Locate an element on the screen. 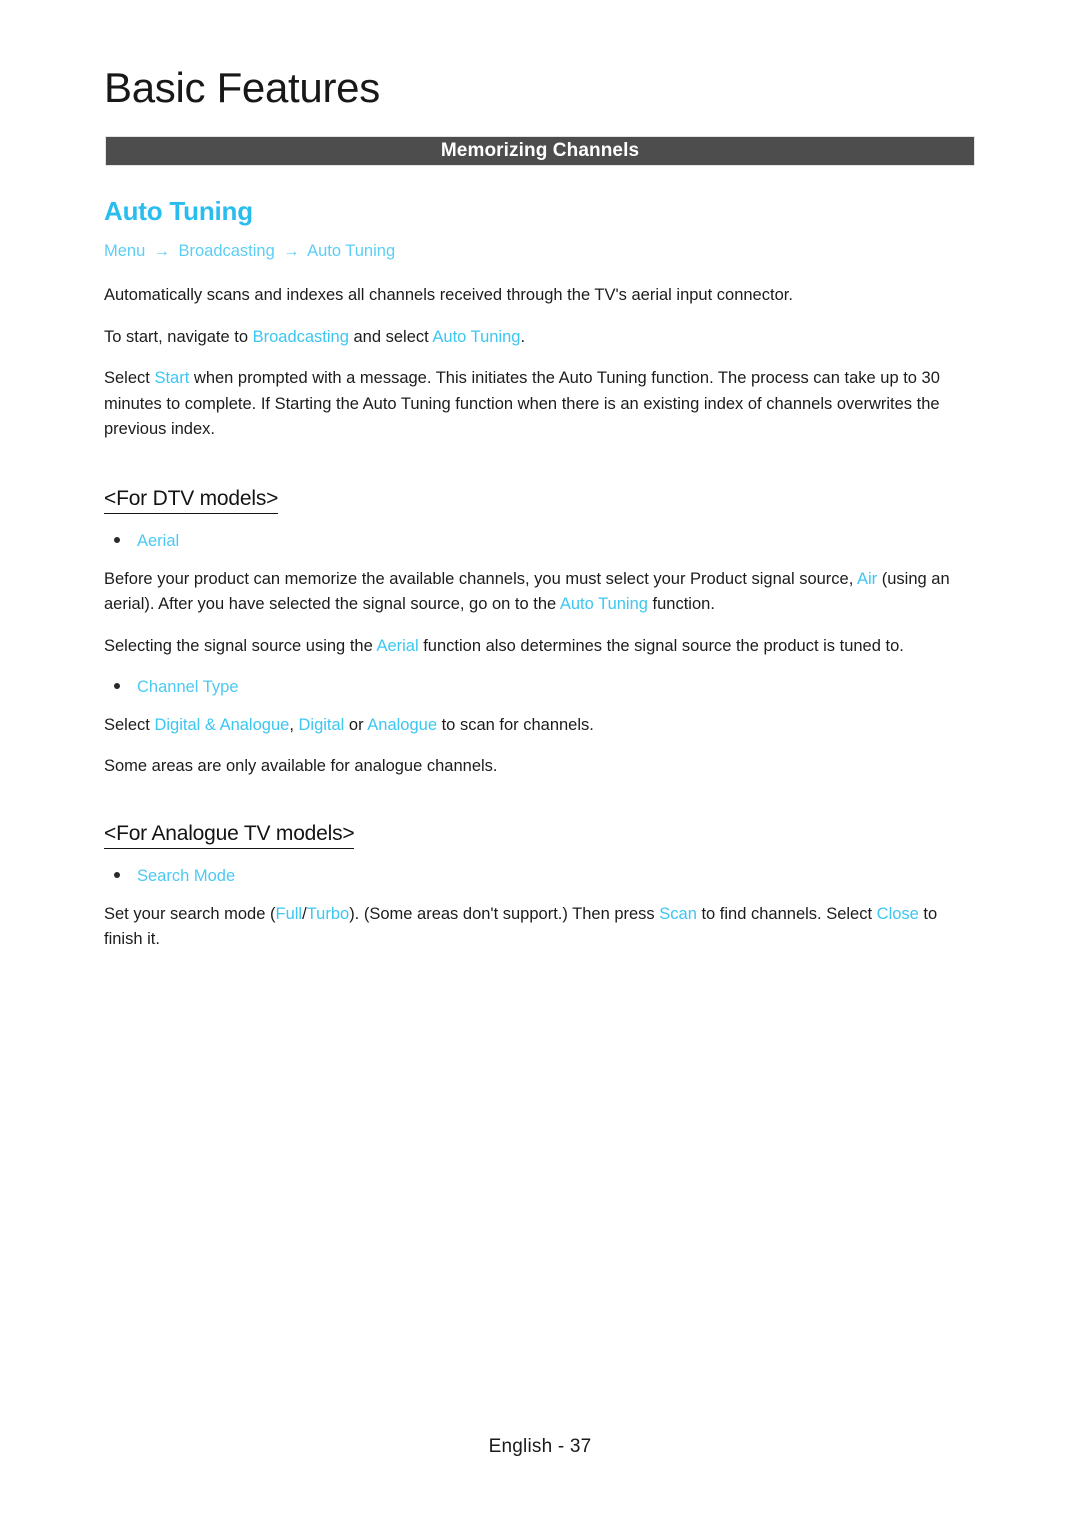 Image resolution: width=1080 pixels, height=1519 pixels. subheading-dtv-models: <For DTV models> is located at coordinates (191, 500).